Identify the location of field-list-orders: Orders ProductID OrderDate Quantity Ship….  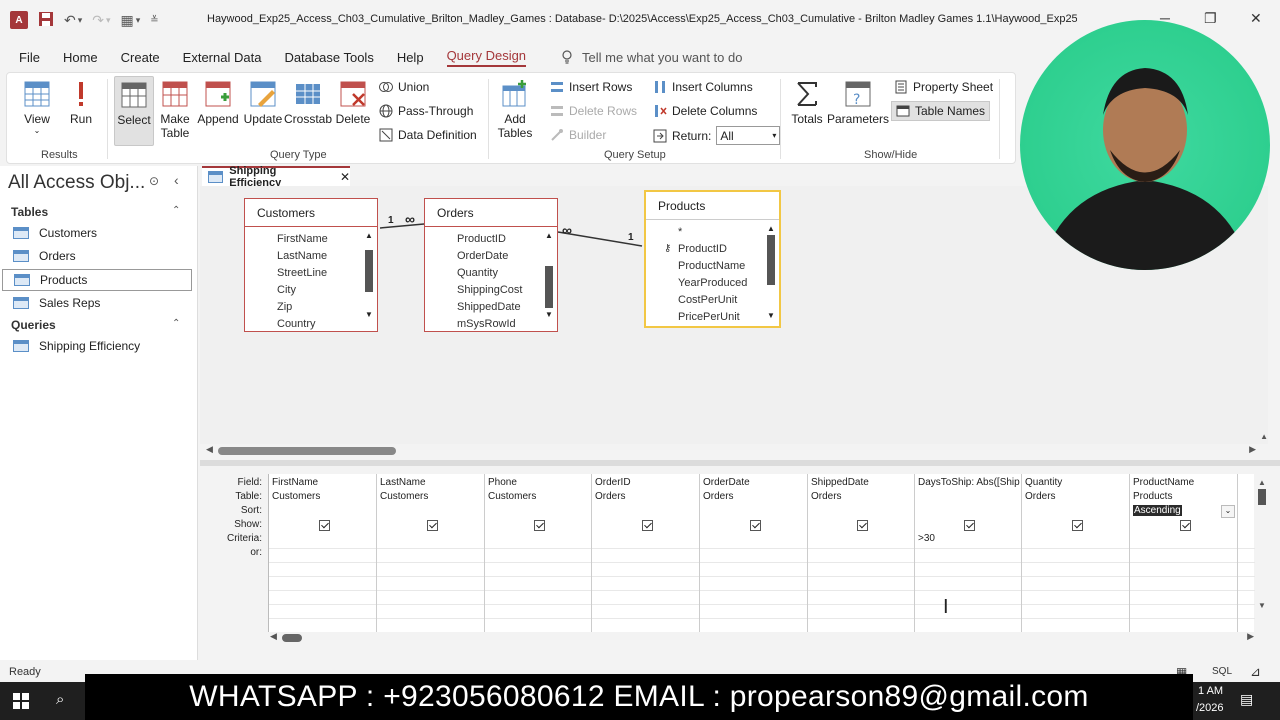
(491, 265).